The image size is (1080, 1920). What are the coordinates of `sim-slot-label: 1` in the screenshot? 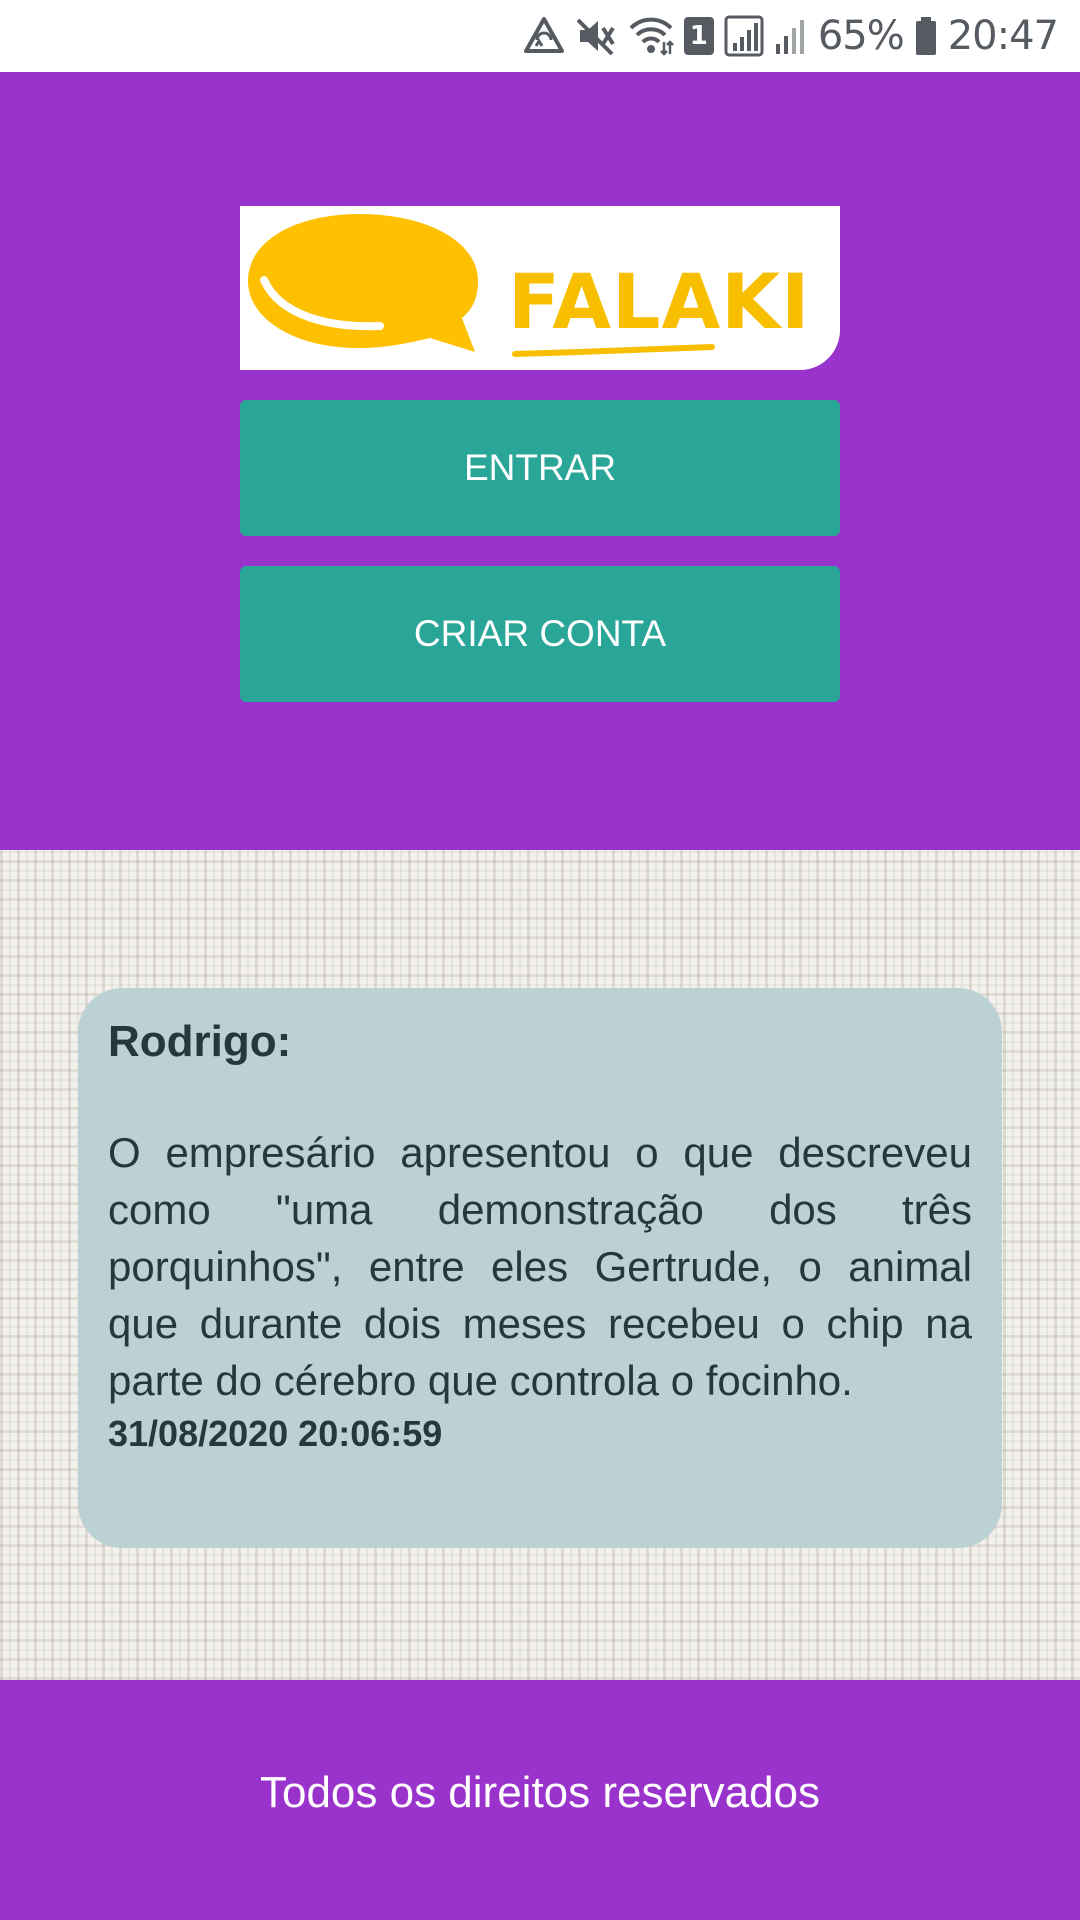 It's located at (698, 36).